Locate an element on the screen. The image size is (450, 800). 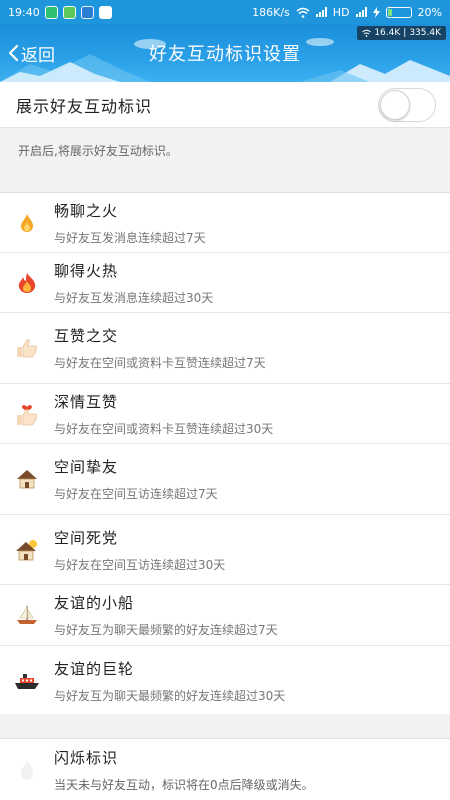
item-name: 空间挚友 is located at coordinates (86, 467).